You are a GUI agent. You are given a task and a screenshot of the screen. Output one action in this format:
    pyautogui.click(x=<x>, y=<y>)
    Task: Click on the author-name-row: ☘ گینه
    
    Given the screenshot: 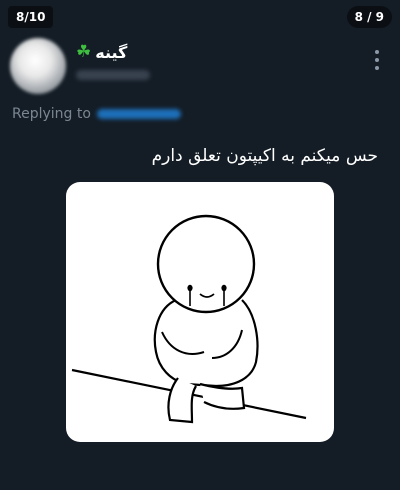 What is the action you would take?
    pyautogui.click(x=101, y=52)
    